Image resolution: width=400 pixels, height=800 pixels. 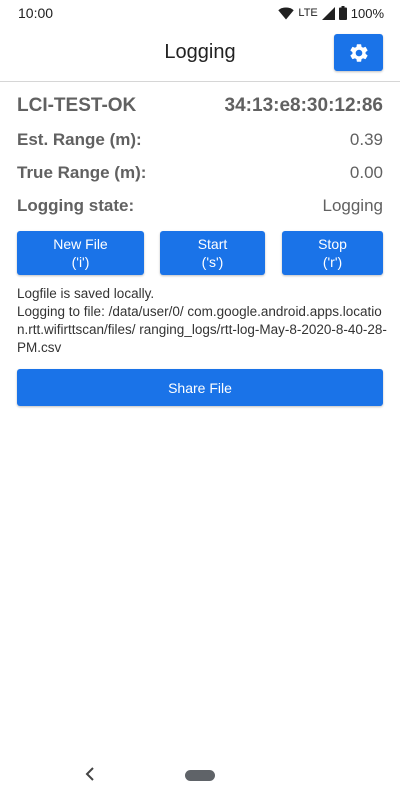 What do you see at coordinates (200, 206) in the screenshot?
I see `logging-state-row: Logging state: Logging` at bounding box center [200, 206].